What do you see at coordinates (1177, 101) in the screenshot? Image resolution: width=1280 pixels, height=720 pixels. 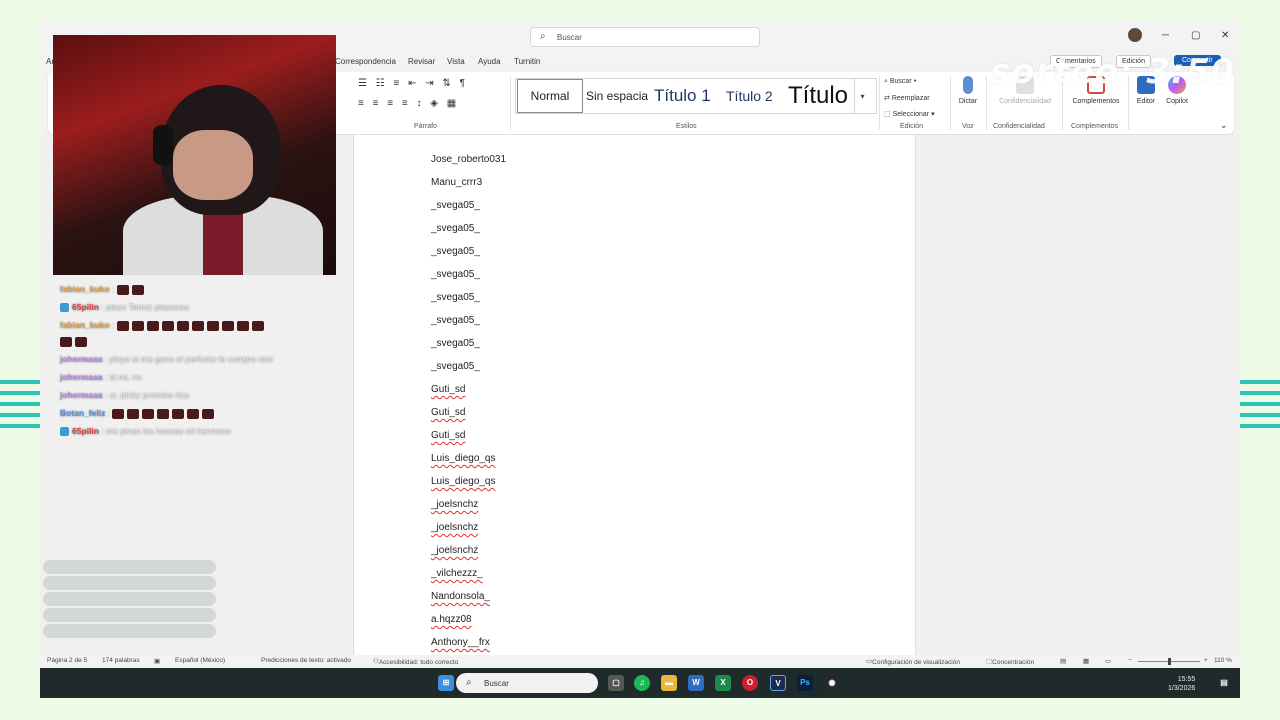 I see `copilot-label: Copilot` at bounding box center [1177, 101].